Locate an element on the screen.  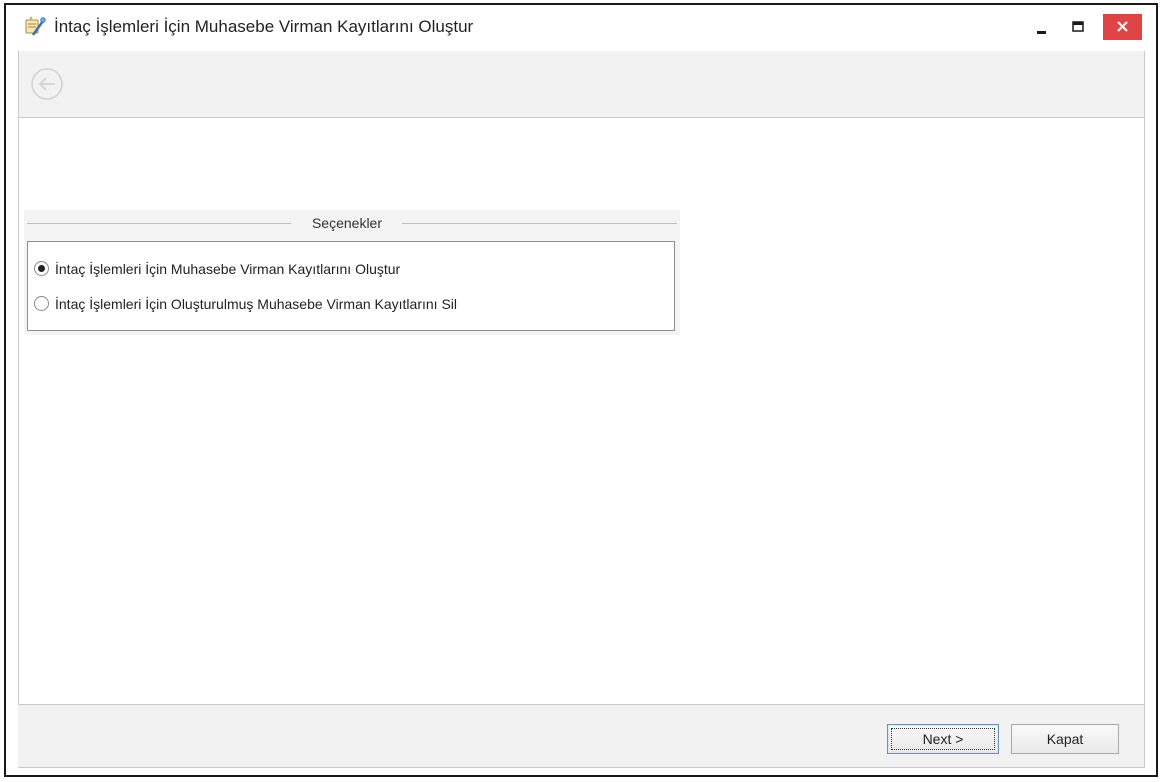
radio-button is located at coordinates (41, 303).